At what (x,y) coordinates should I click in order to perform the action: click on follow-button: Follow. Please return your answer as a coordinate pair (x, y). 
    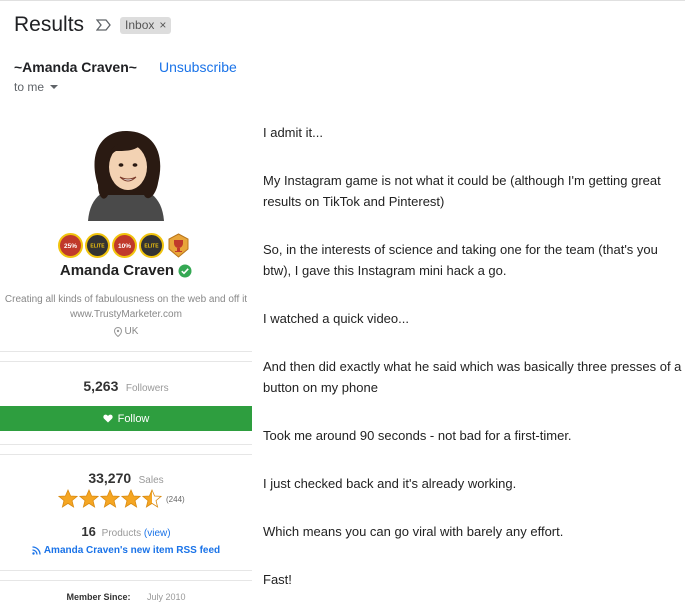
    Looking at the image, I should click on (126, 418).